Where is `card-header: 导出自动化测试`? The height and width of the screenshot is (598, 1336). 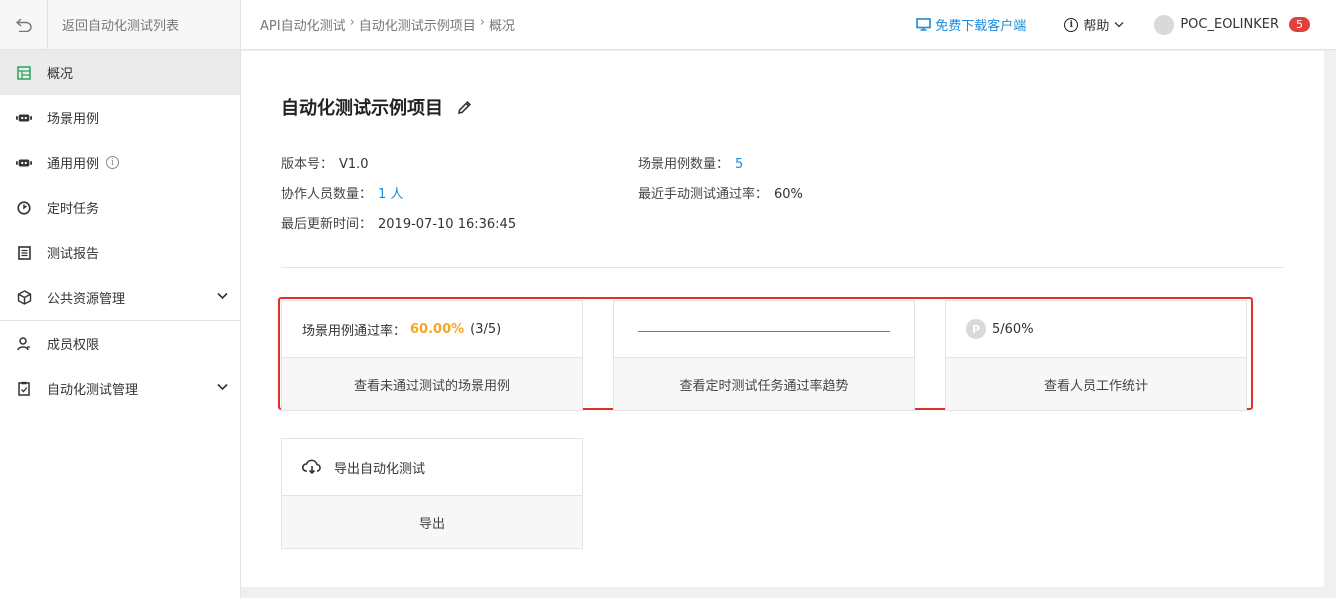 card-header: 导出自动化测试 is located at coordinates (432, 467).